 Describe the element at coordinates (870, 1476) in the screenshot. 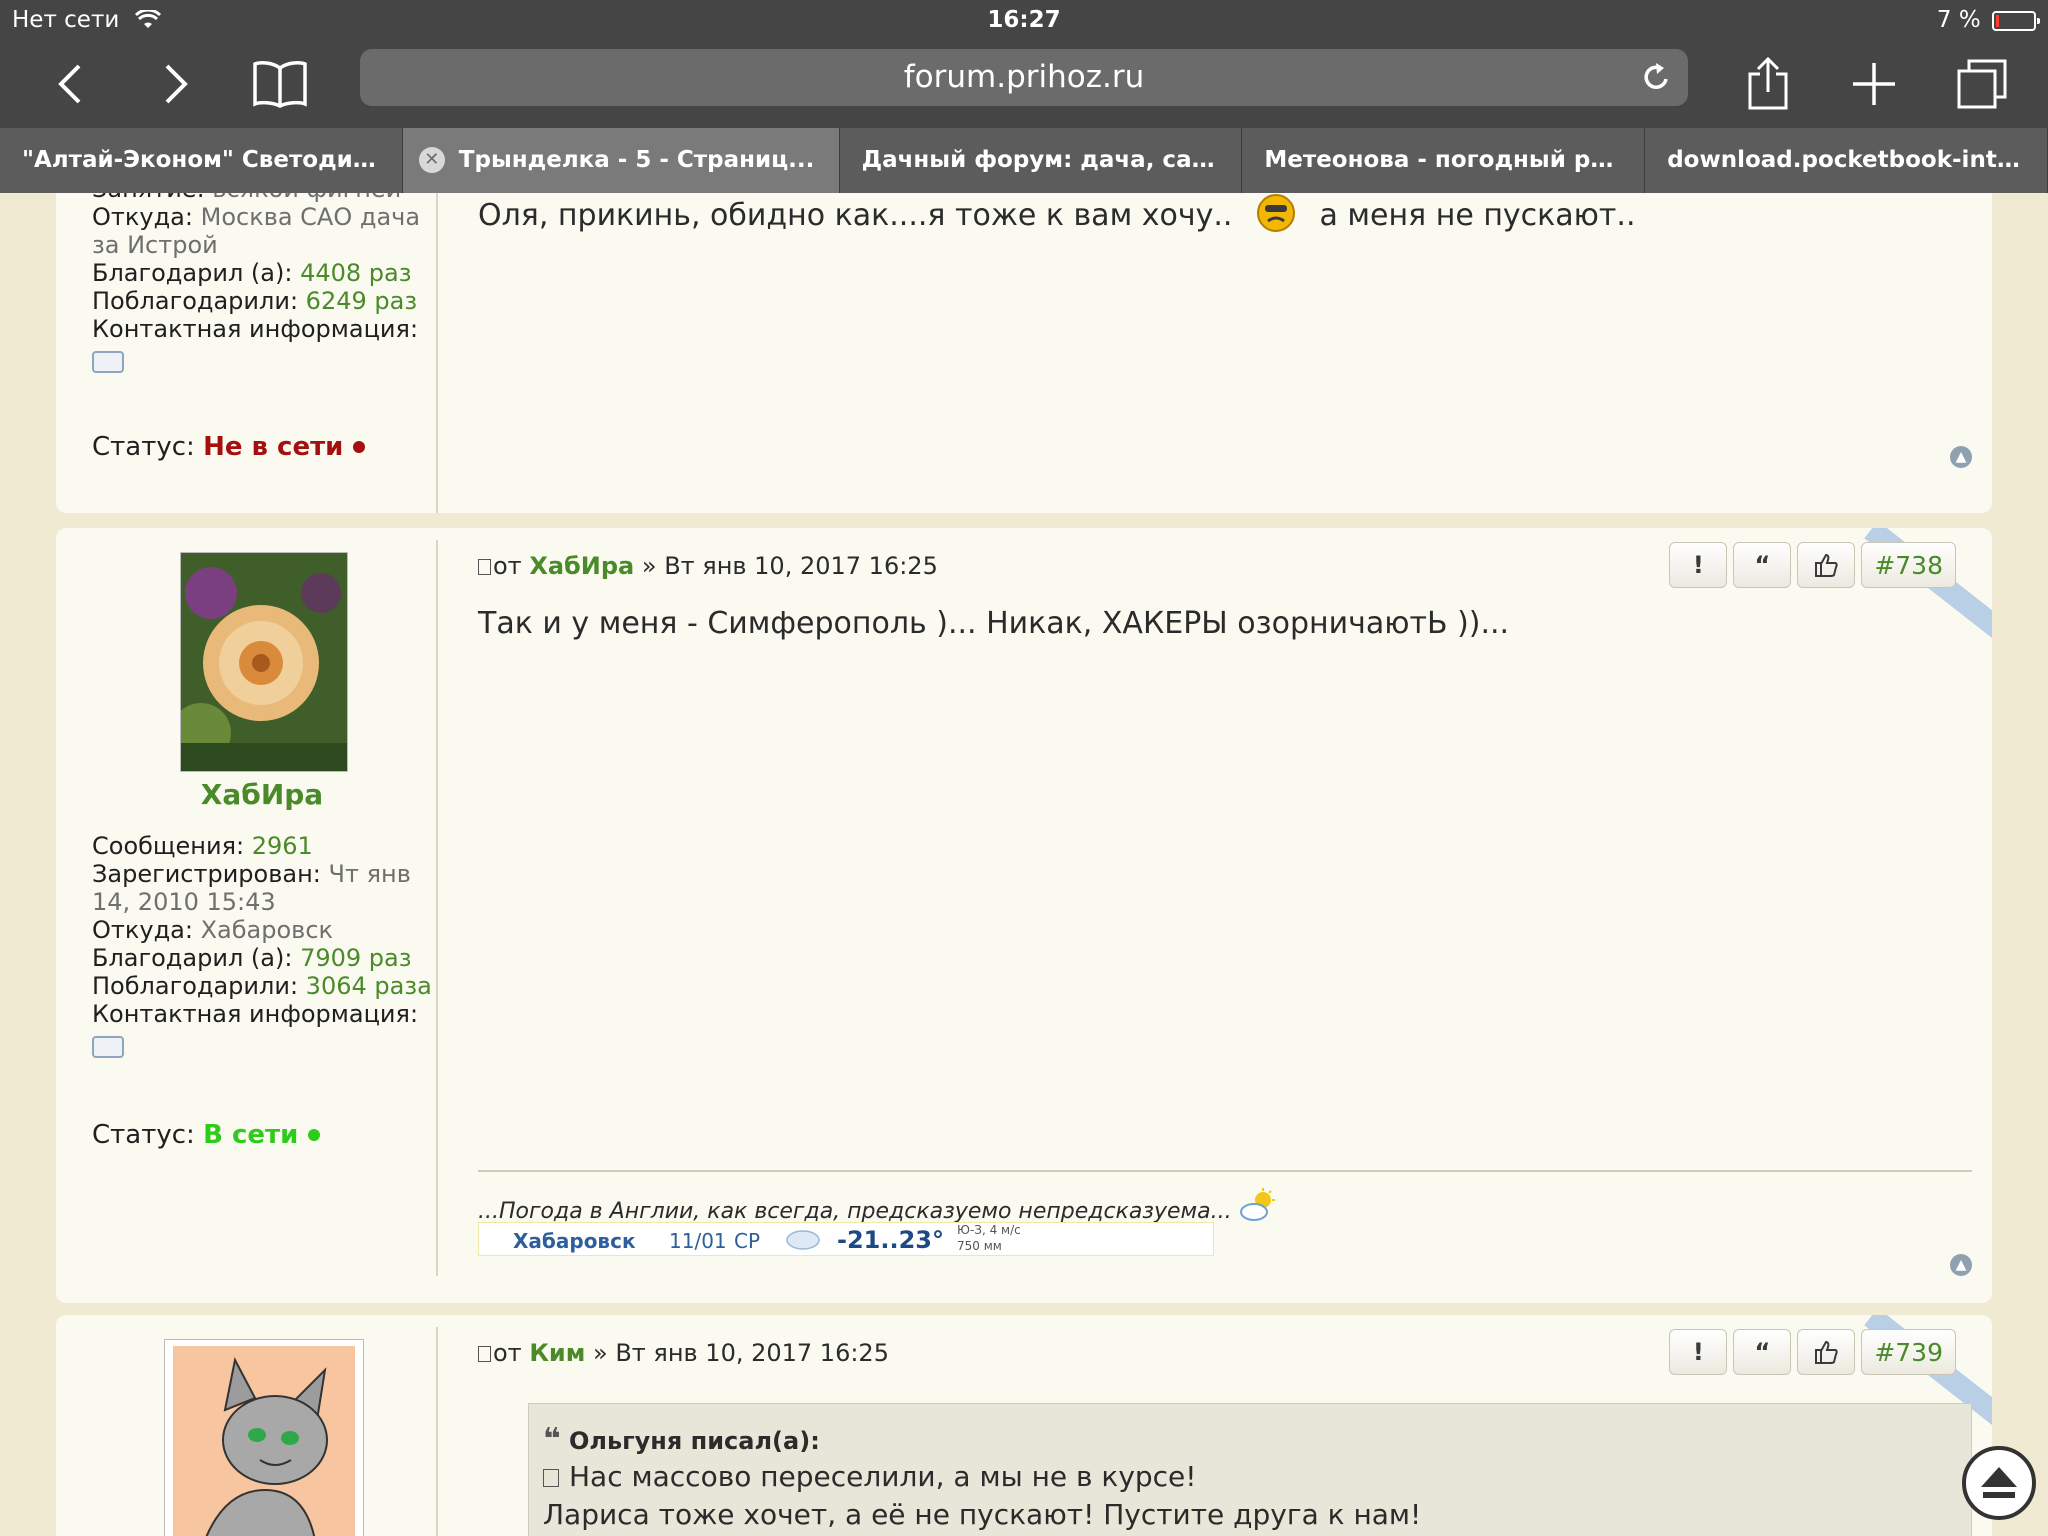

I see `quote-line: Нас массово переселили, а мы не в курсе!` at that location.